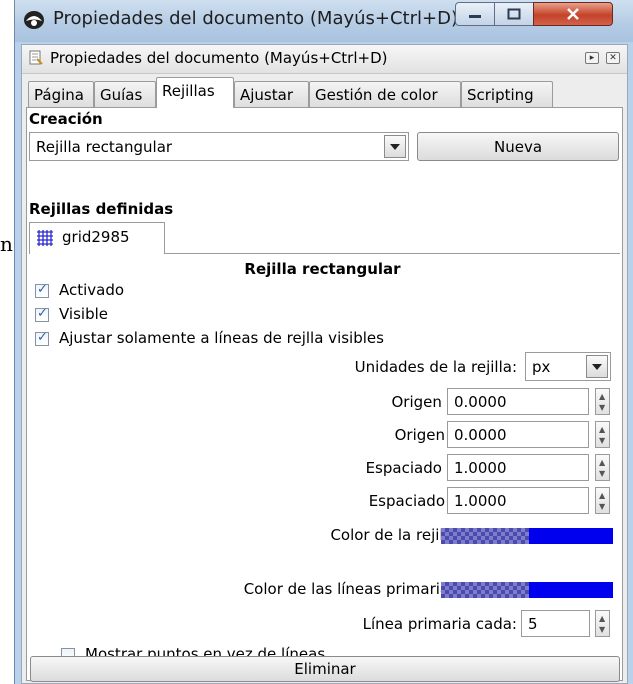  Describe the element at coordinates (507, 94) in the screenshot. I see `tab-scripting: Scripting` at that location.